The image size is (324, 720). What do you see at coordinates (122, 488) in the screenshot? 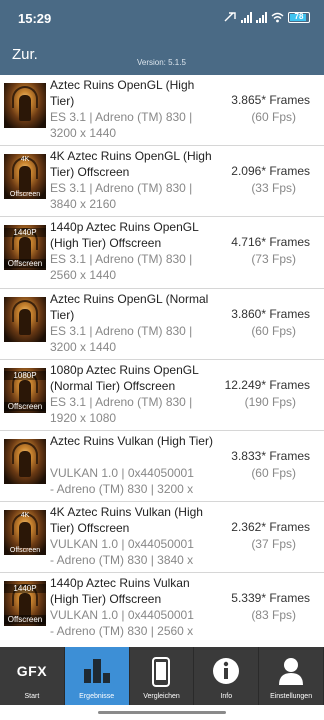
I see `benchmark-resolution-info: - Adreno (TM) 830 | 3200 x` at bounding box center [122, 488].